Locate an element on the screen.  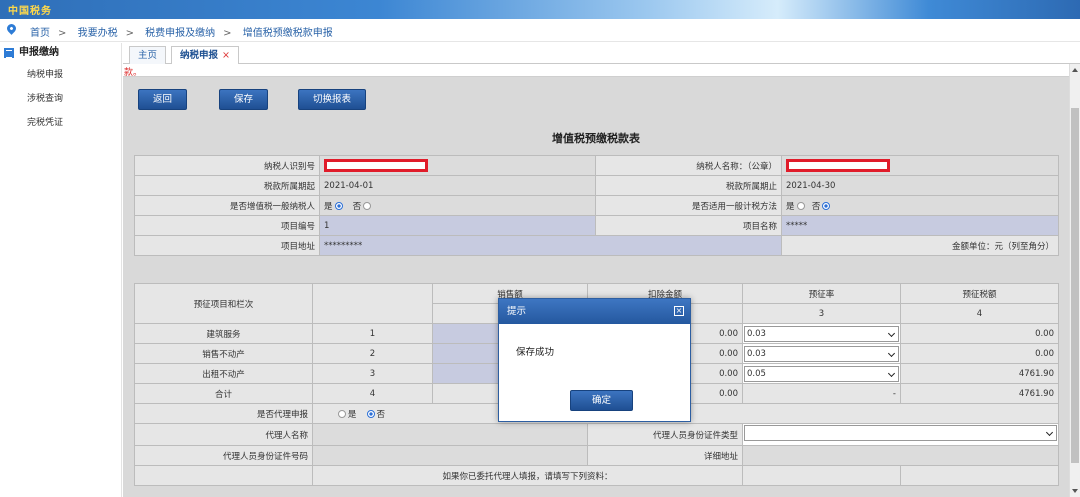
project-addr-field: ********* is located at coordinates (550, 245).